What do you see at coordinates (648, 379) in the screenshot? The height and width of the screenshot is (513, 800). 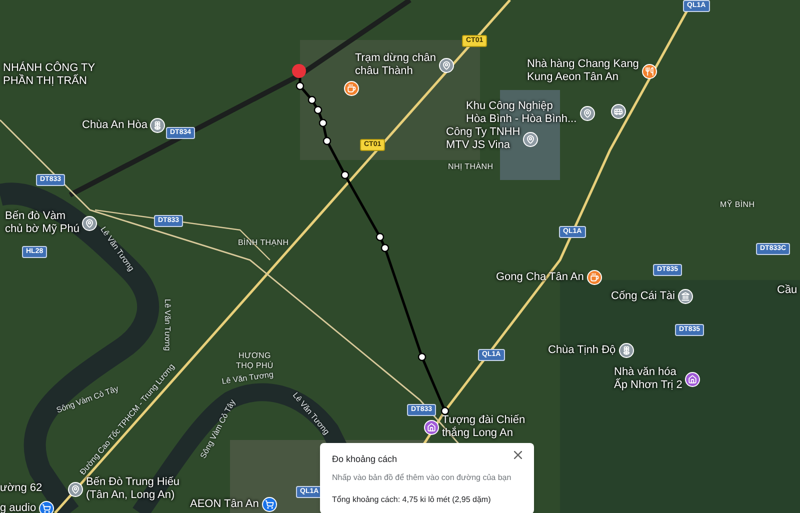 I see `place-label: Nhà văn hóa Ấp Nhơn Trị 2` at bounding box center [648, 379].